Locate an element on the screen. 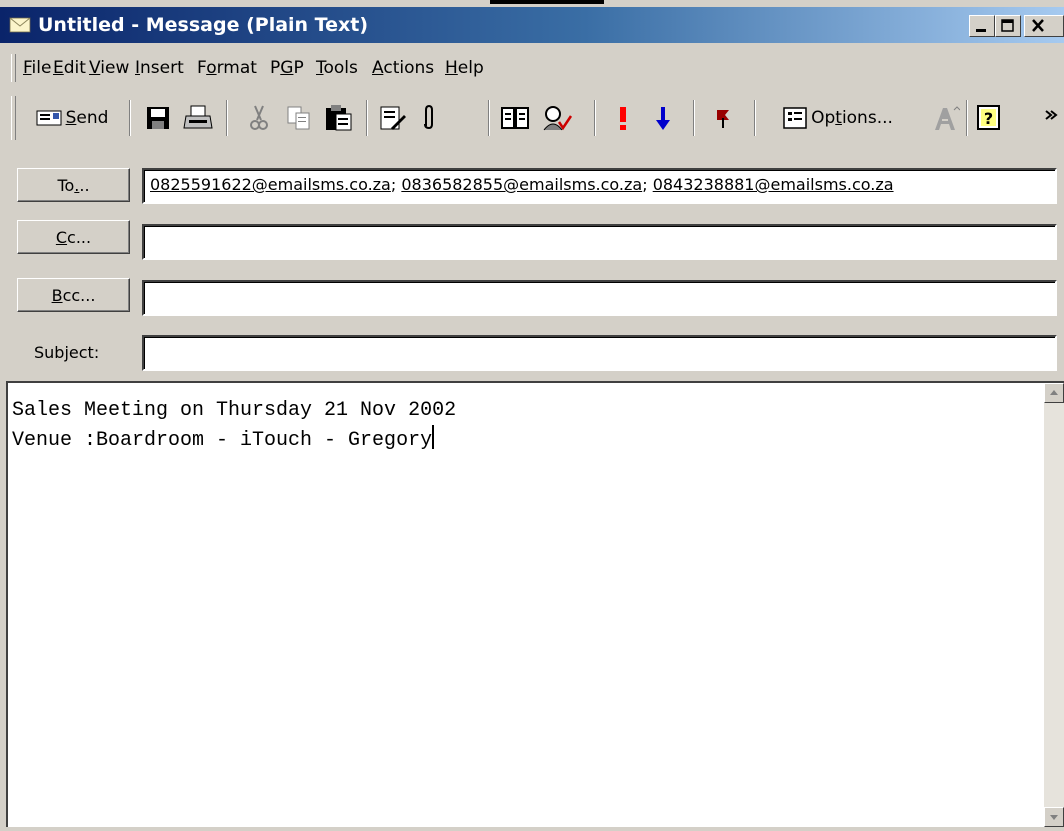 The image size is (1064, 831). importance-low-icon is located at coordinates (663, 118).